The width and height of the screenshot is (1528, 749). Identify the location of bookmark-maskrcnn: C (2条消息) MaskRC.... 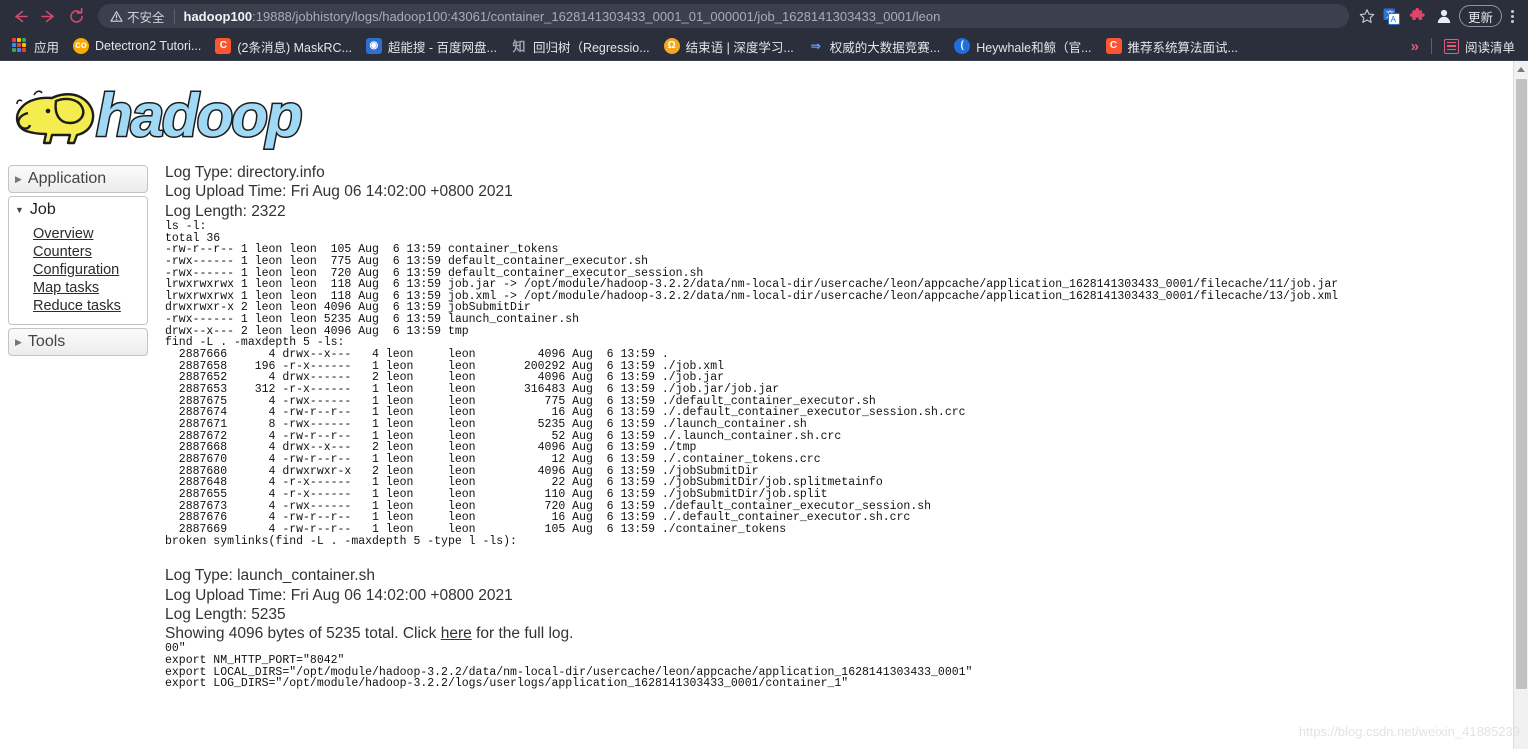
(283, 46).